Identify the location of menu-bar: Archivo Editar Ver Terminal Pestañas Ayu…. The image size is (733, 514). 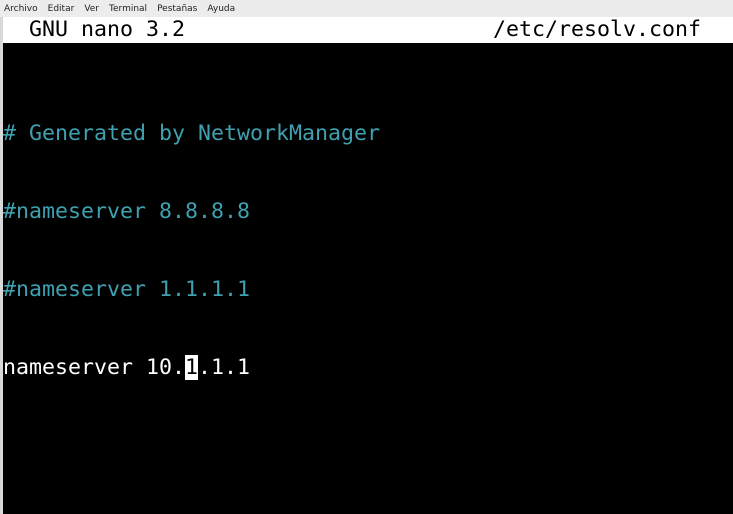
(366, 8).